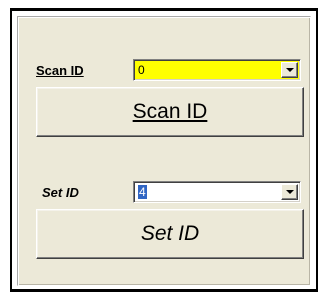 The height and width of the screenshot is (300, 330). What do you see at coordinates (170, 234) in the screenshot?
I see `set-id-button: Set ID` at bounding box center [170, 234].